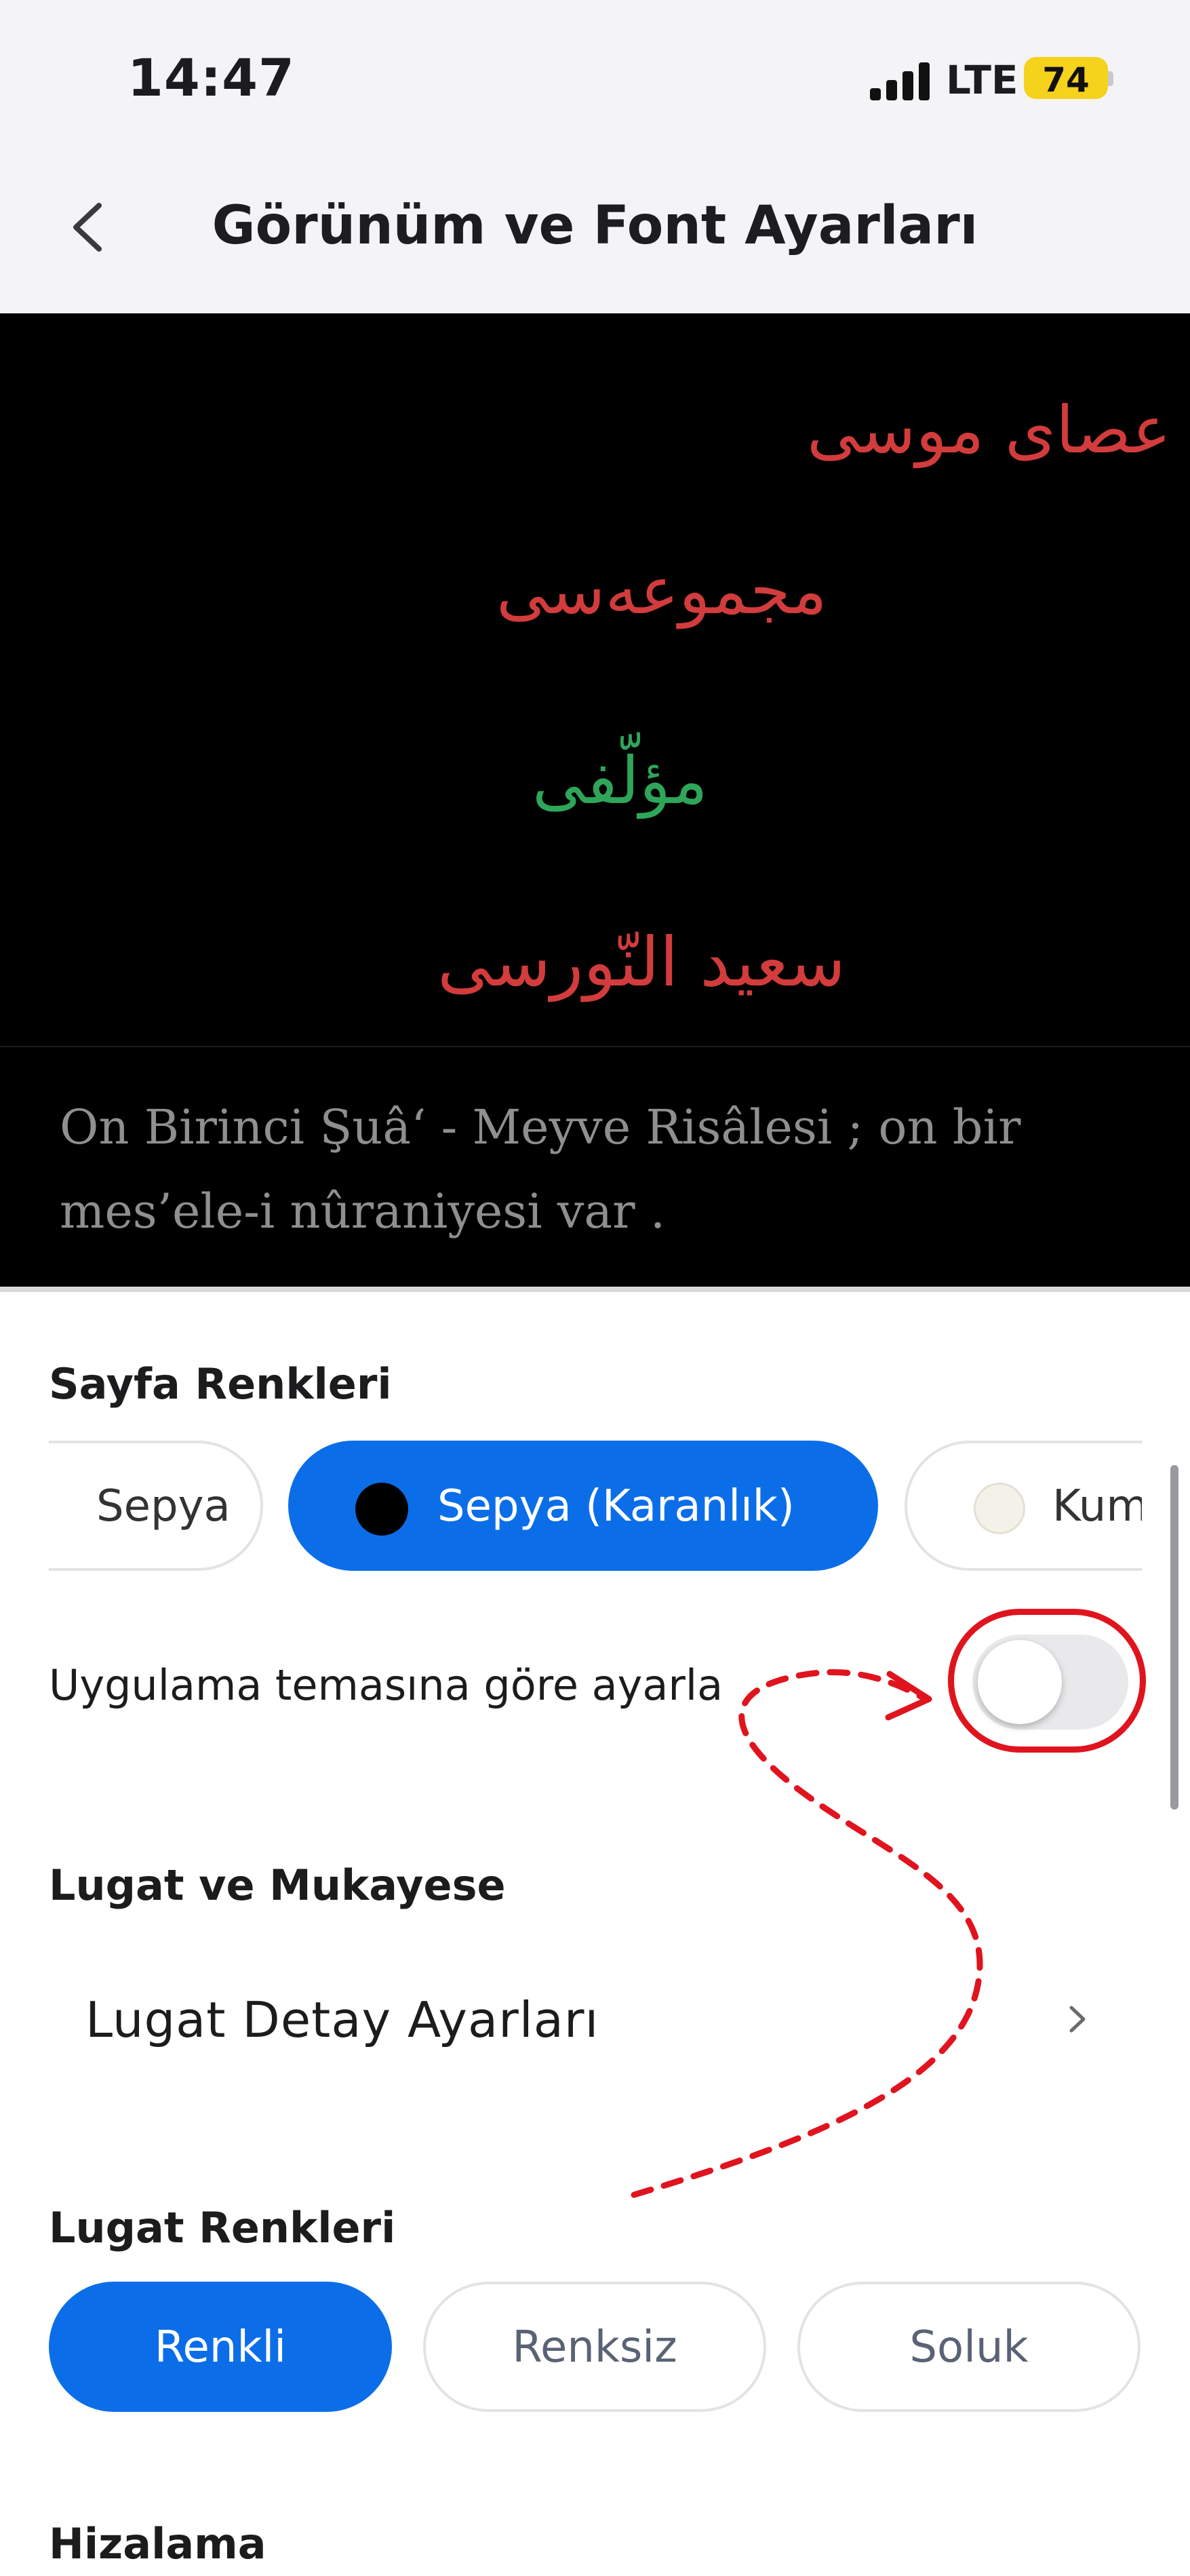 Image resolution: width=1190 pixels, height=2576 pixels. I want to click on page-color-label: Sepya (Karanlık), so click(616, 1506).